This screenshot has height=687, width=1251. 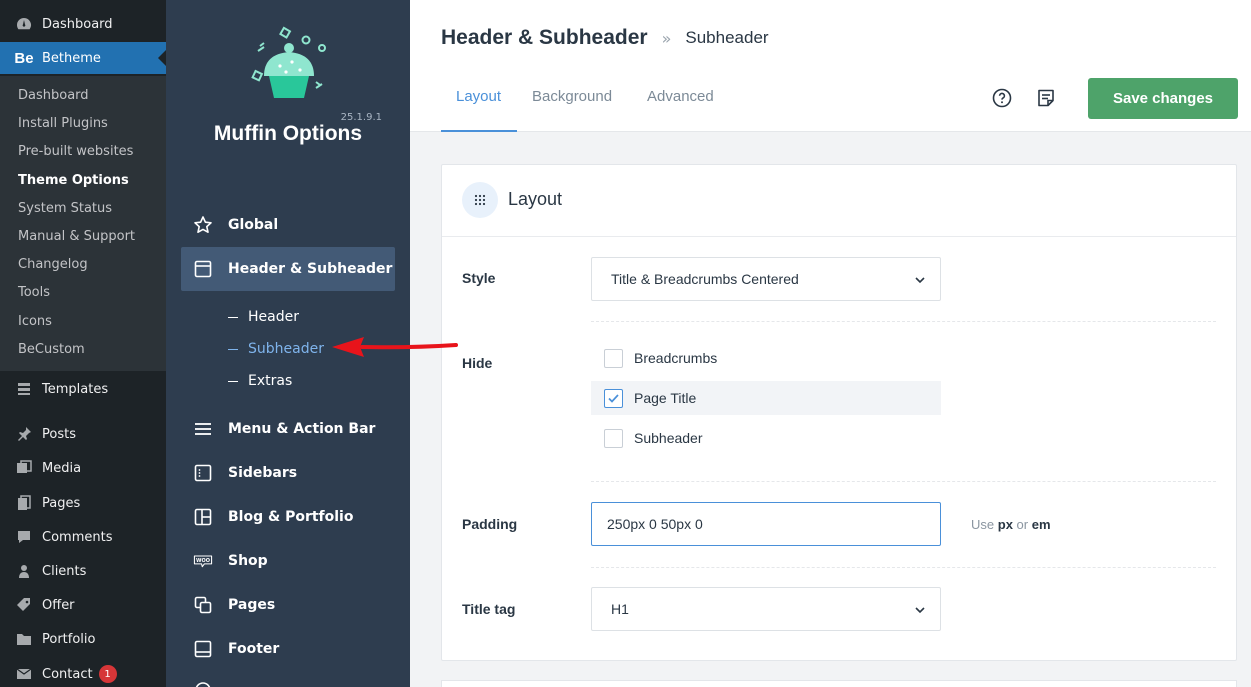 I want to click on dash-icon, so click(x=233, y=381).